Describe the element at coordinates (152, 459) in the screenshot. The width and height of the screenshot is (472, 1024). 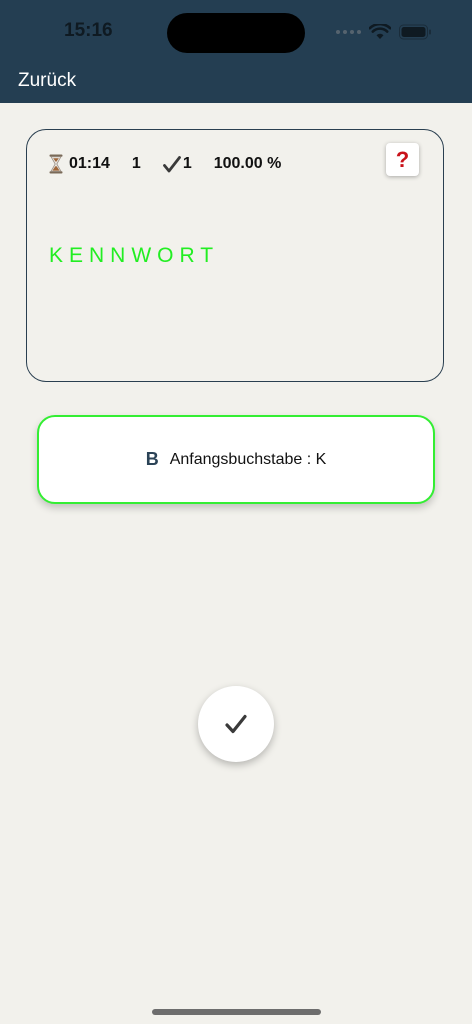
I see `option-letter: B` at that location.